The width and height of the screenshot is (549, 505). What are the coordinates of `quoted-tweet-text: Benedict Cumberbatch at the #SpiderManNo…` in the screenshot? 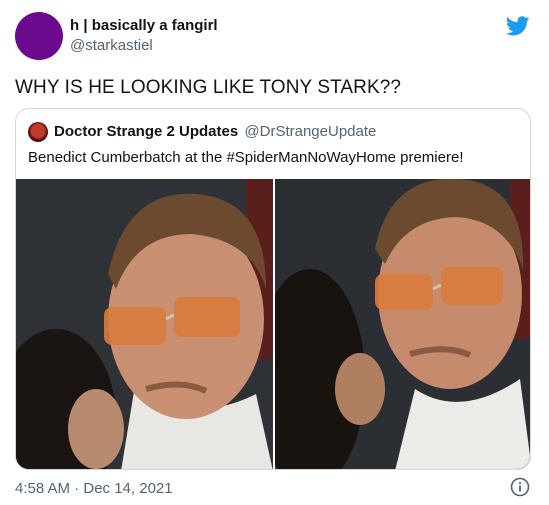 It's located at (246, 157).